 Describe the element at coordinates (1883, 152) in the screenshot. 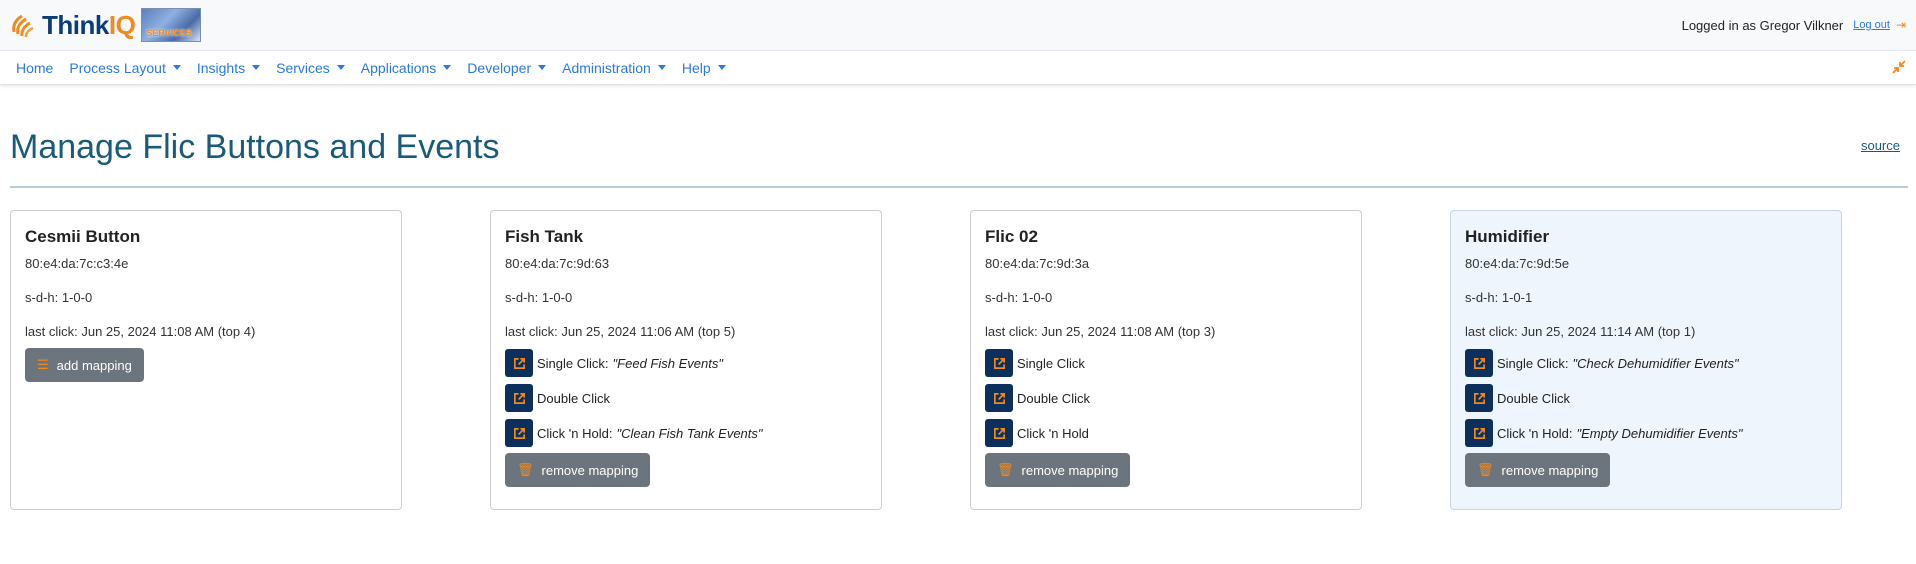

I see `source-link: source` at that location.